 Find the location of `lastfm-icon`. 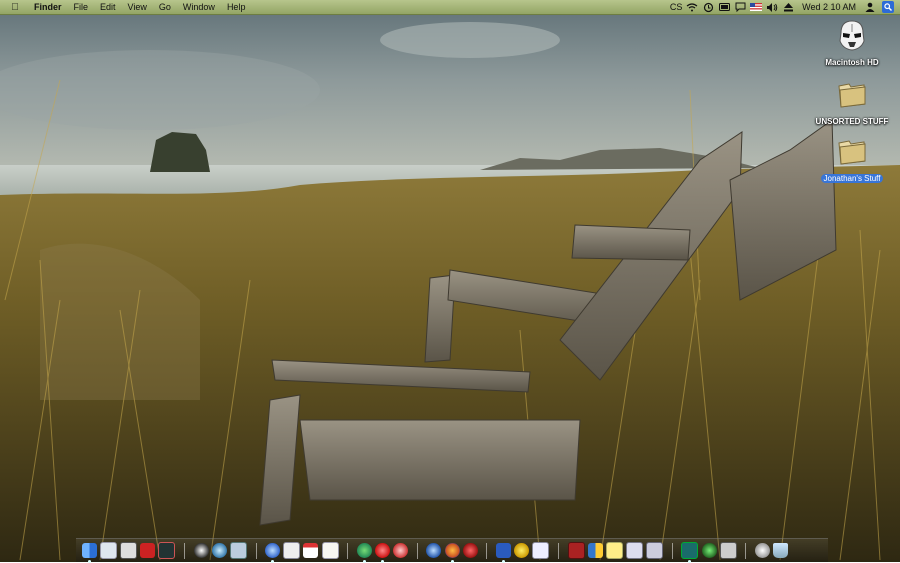

lastfm-icon is located at coordinates (383, 553).